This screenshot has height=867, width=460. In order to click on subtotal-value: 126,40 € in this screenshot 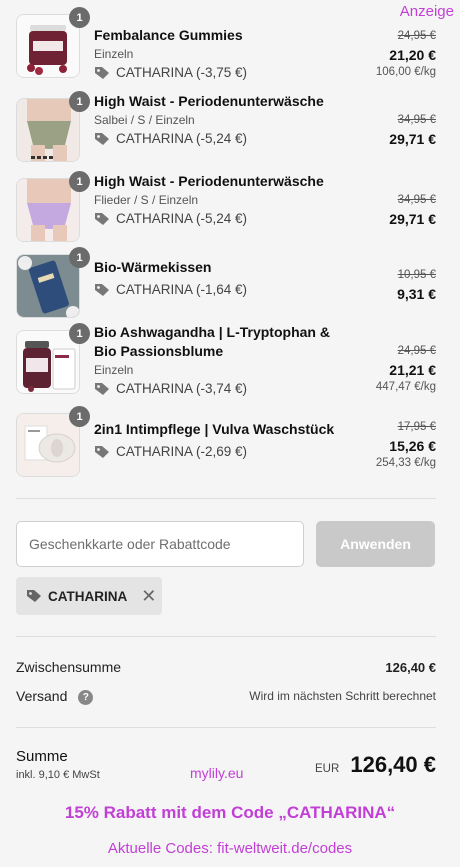, I will do `click(410, 667)`.